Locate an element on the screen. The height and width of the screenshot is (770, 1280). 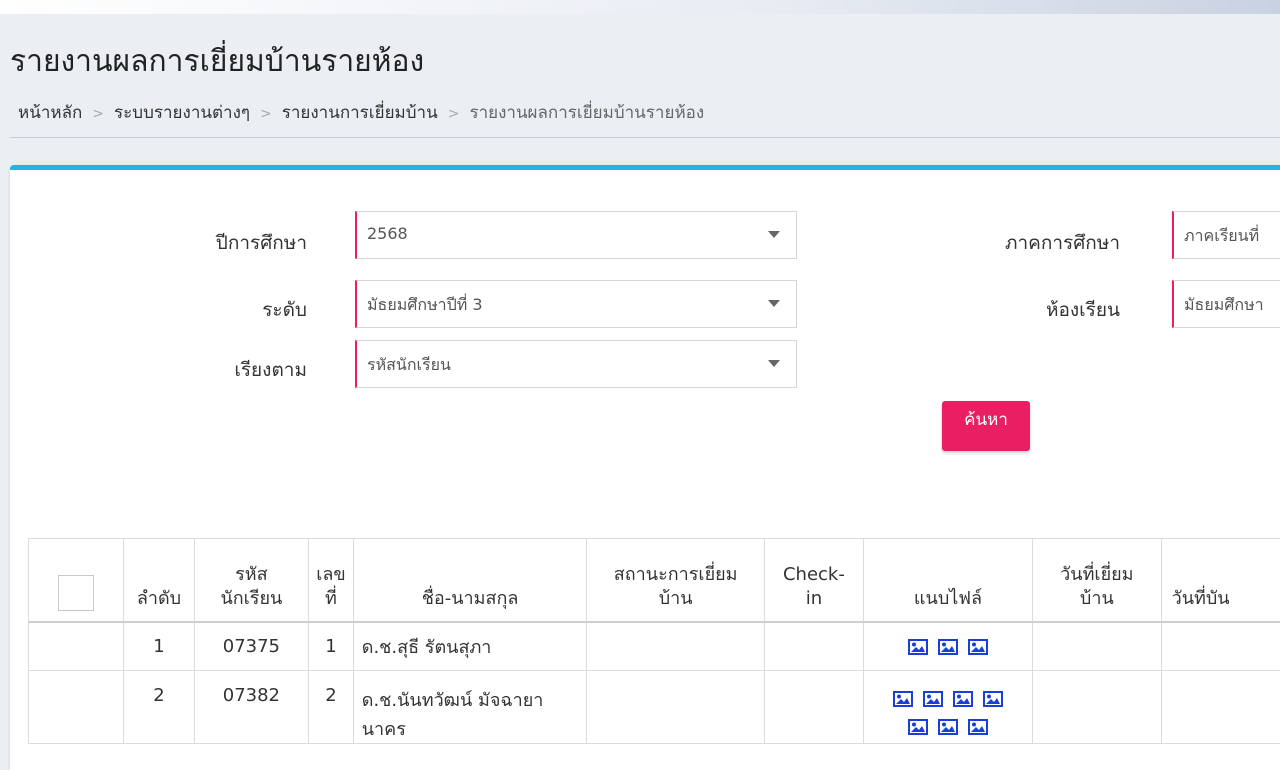
table-row: 2 07382 2 ด.ช.นันทวัฒน์ มัจฉายานาคร is located at coordinates (654, 707).